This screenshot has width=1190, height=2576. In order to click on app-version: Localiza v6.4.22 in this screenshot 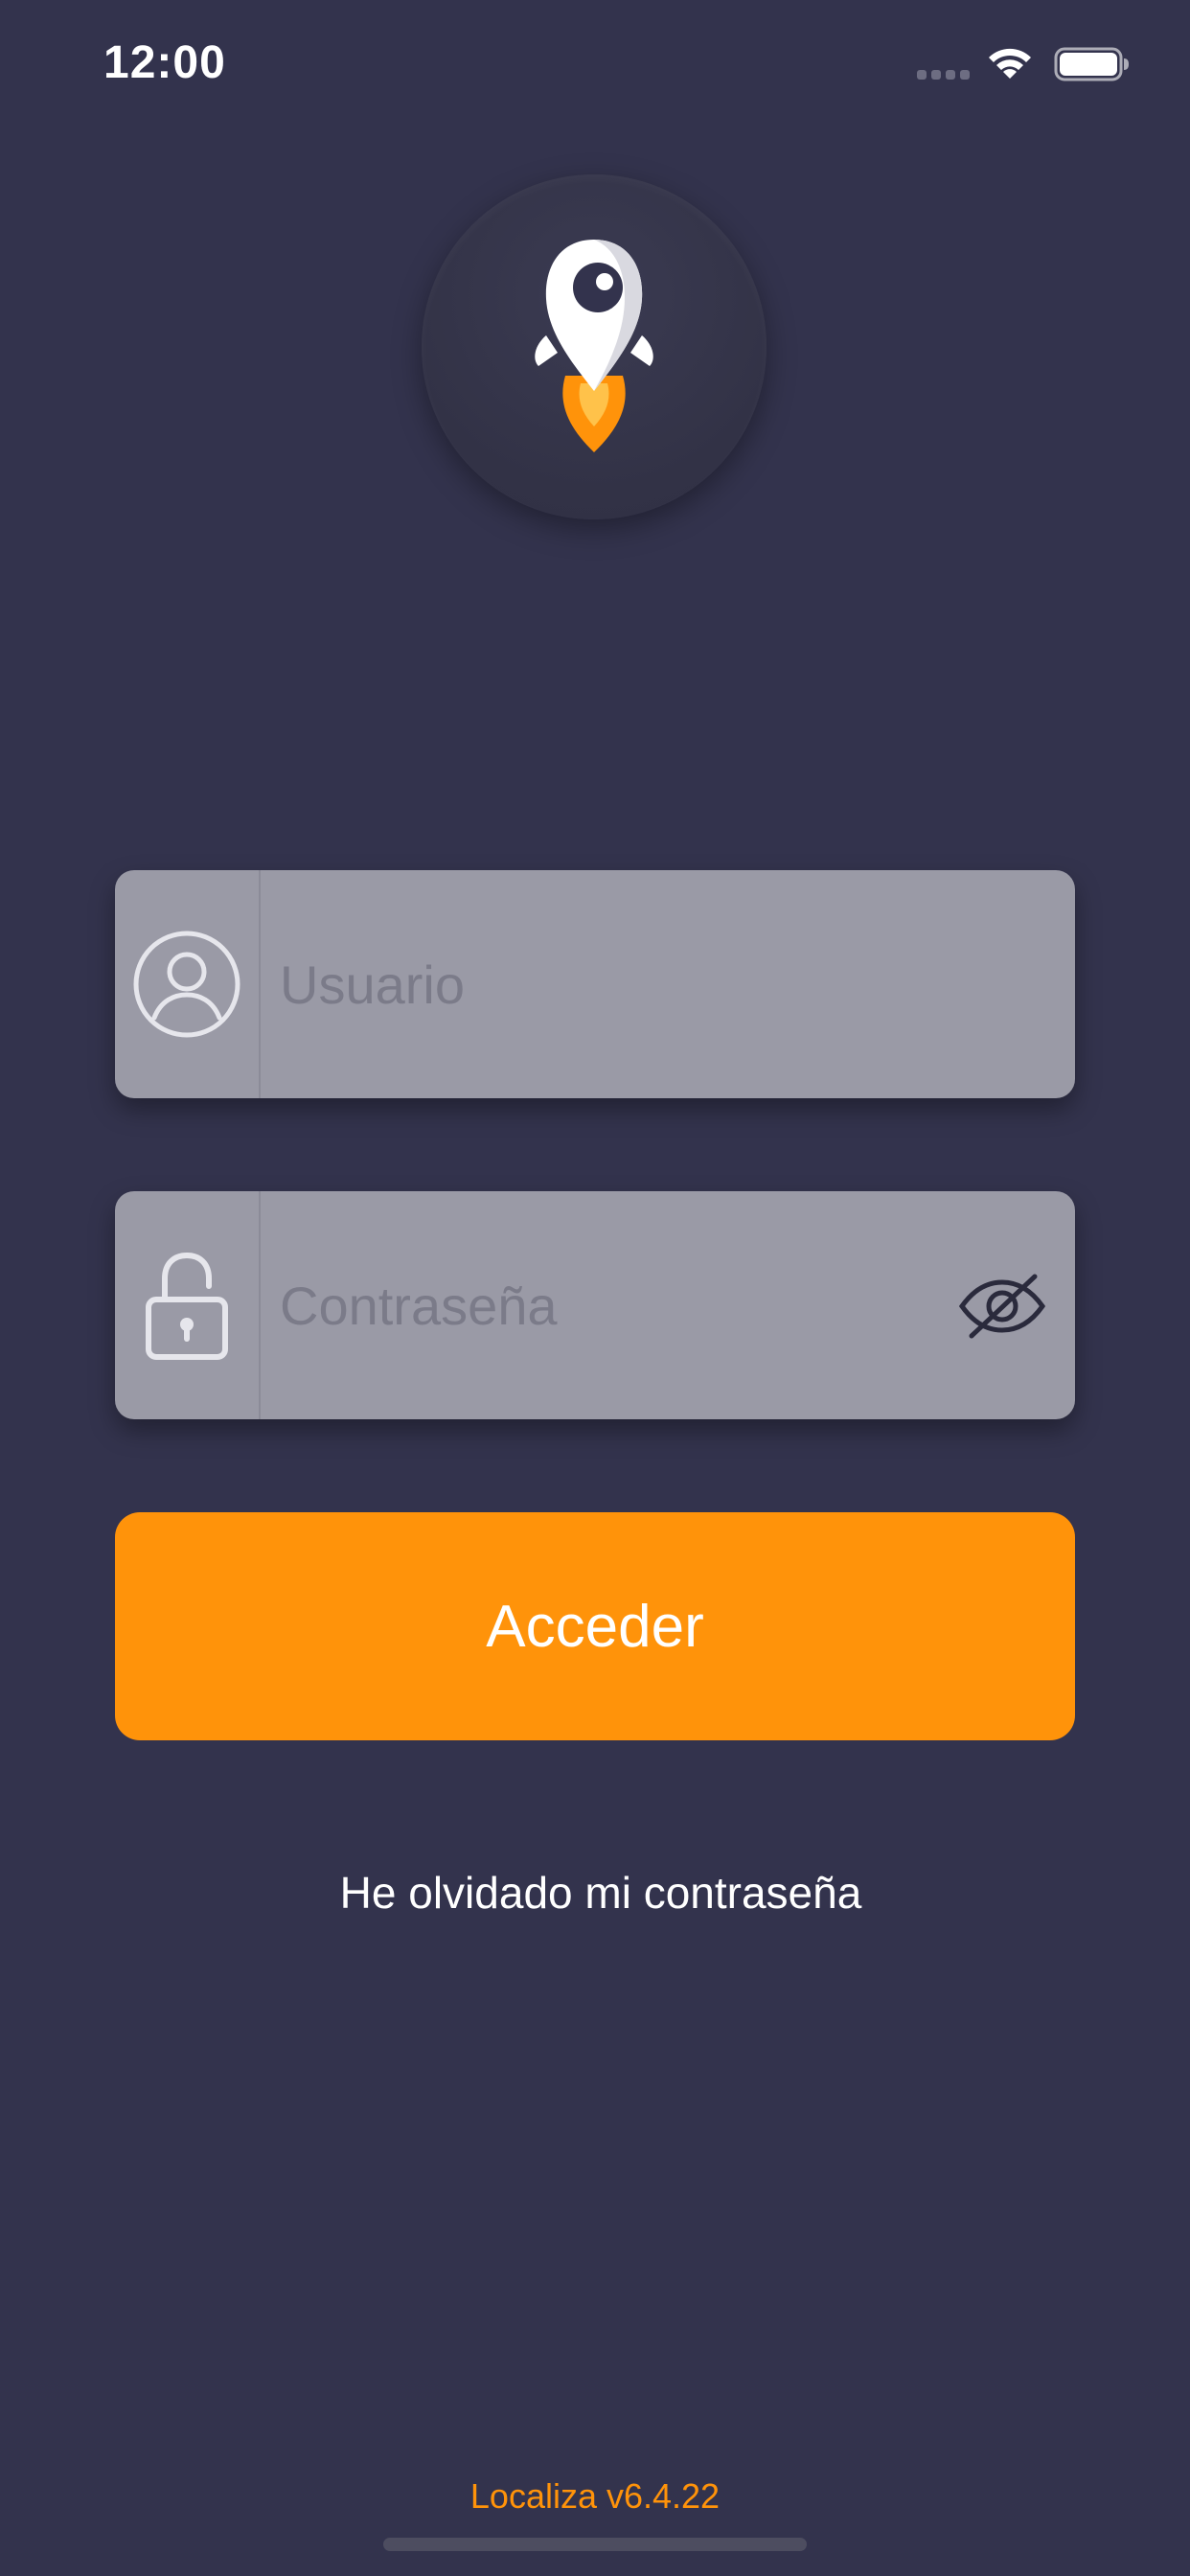, I will do `click(595, 2496)`.